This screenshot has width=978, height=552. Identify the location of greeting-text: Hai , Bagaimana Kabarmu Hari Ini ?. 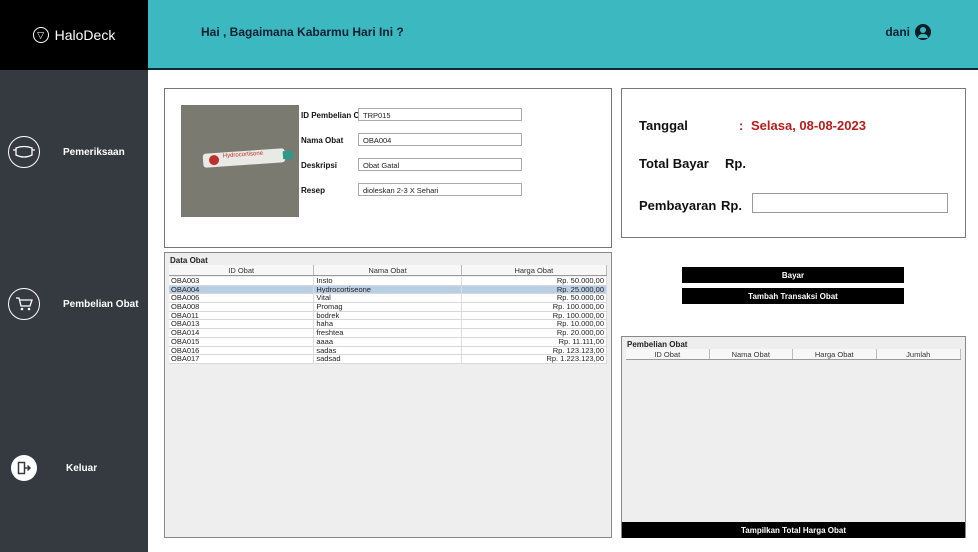
(302, 32).